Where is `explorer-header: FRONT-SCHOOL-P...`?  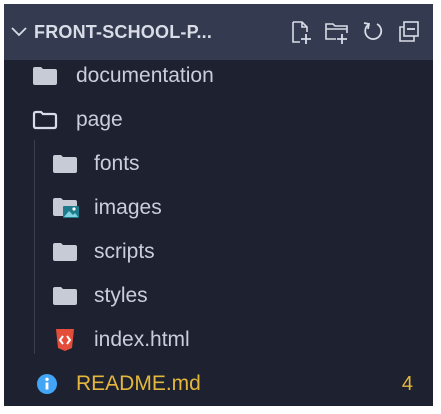 explorer-header: FRONT-SCHOOL-P... is located at coordinates (218, 32).